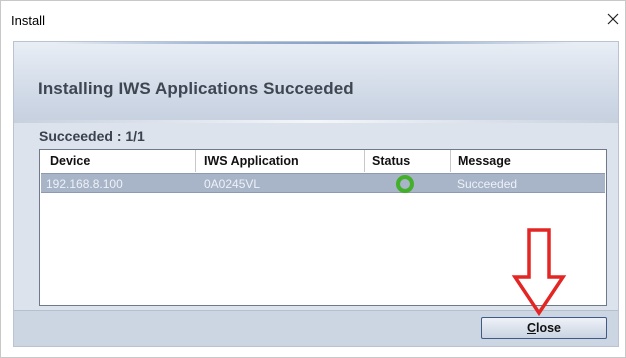 The image size is (626, 358). Describe the element at coordinates (84, 184) in the screenshot. I see `cell-device: 192.168.8.100` at that location.